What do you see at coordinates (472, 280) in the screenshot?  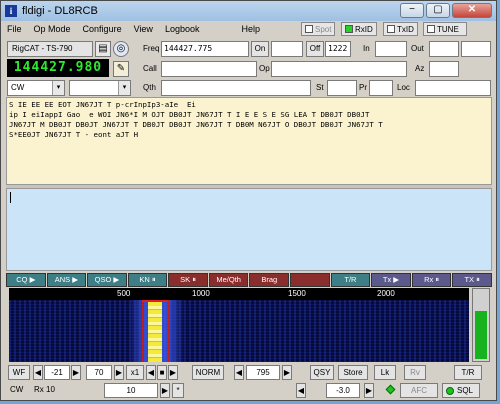 I see `macro-tx-pause: TX ⏸` at bounding box center [472, 280].